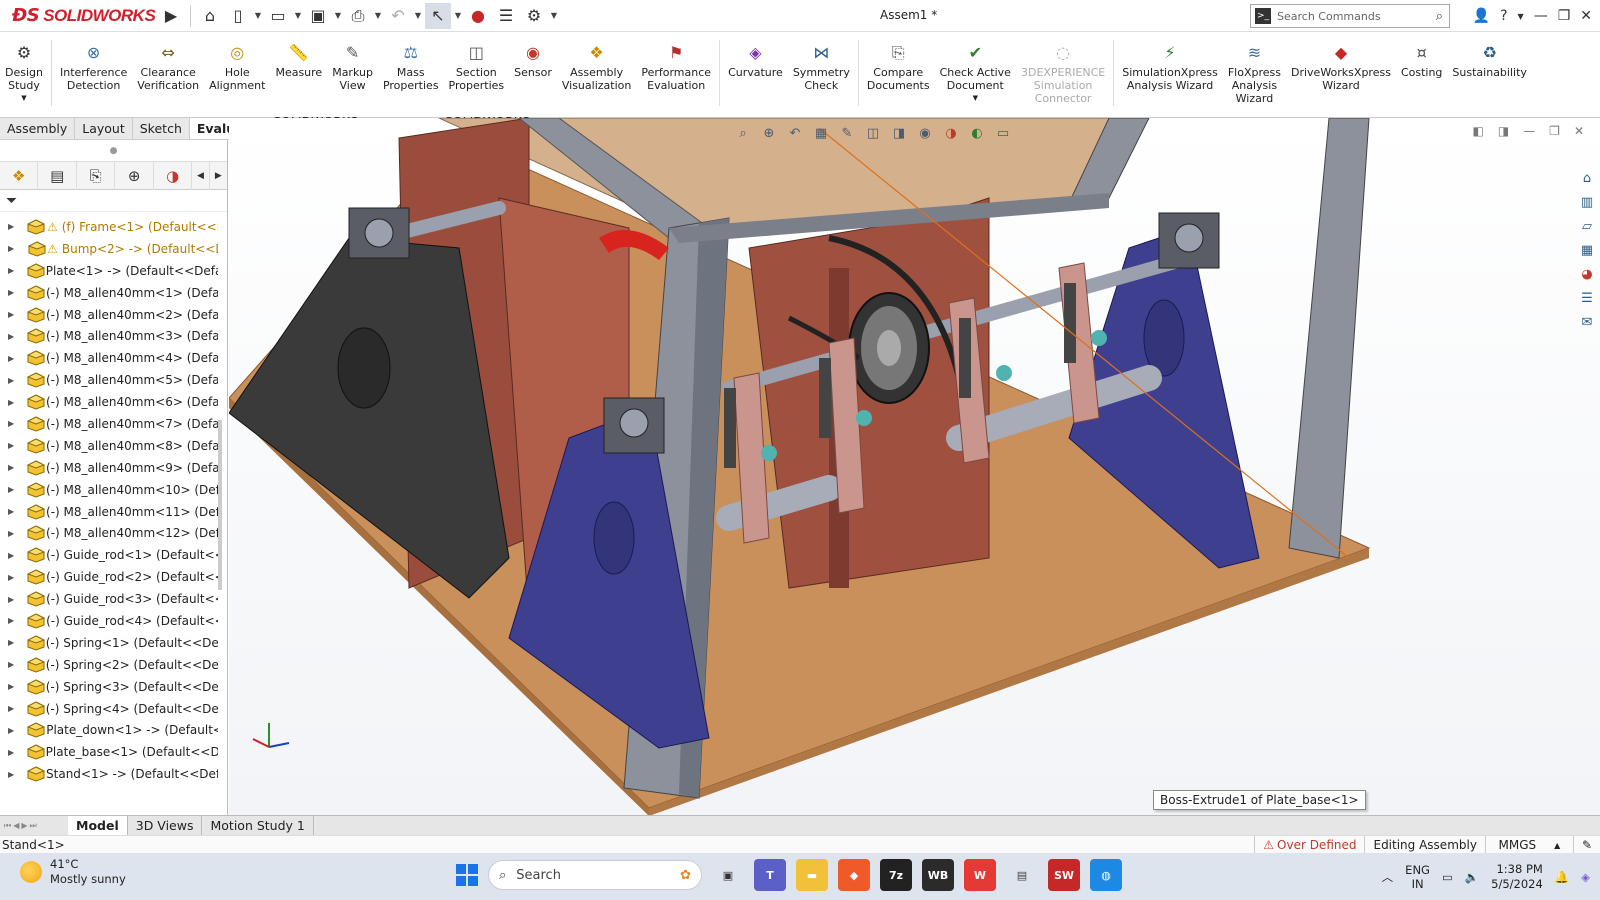 This screenshot has height=900, width=1600. What do you see at coordinates (238, 16) in the screenshot?
I see `new-document-icon: ▯` at bounding box center [238, 16].